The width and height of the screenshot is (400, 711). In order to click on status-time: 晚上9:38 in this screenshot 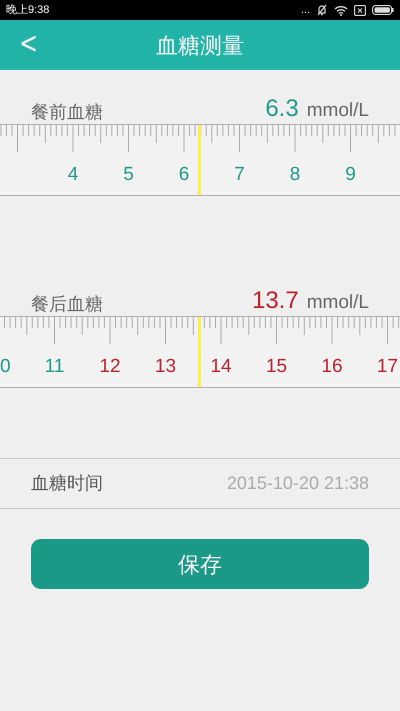, I will do `click(28, 10)`.